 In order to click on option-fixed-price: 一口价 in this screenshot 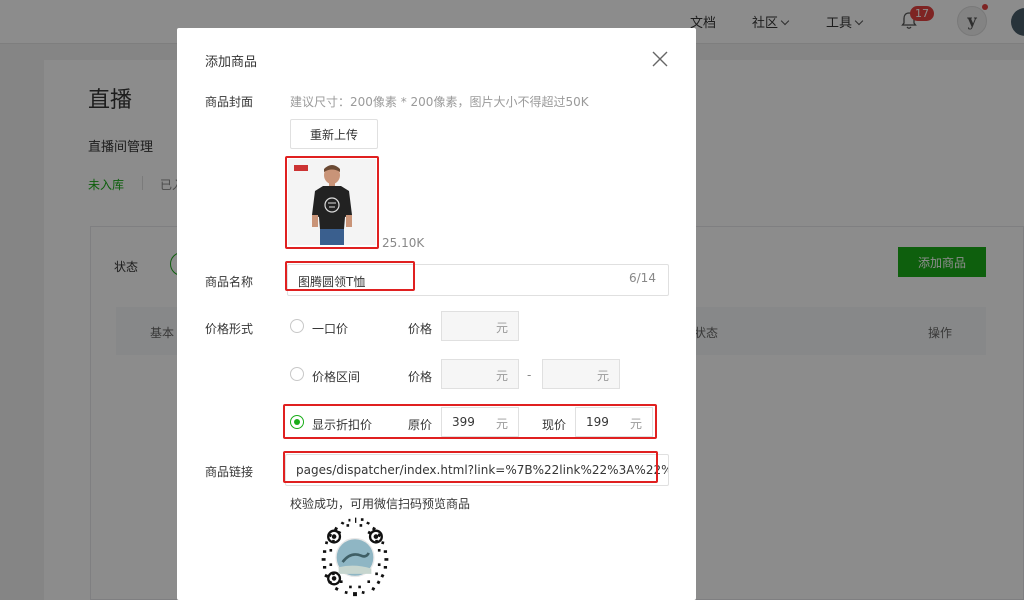, I will do `click(330, 329)`.